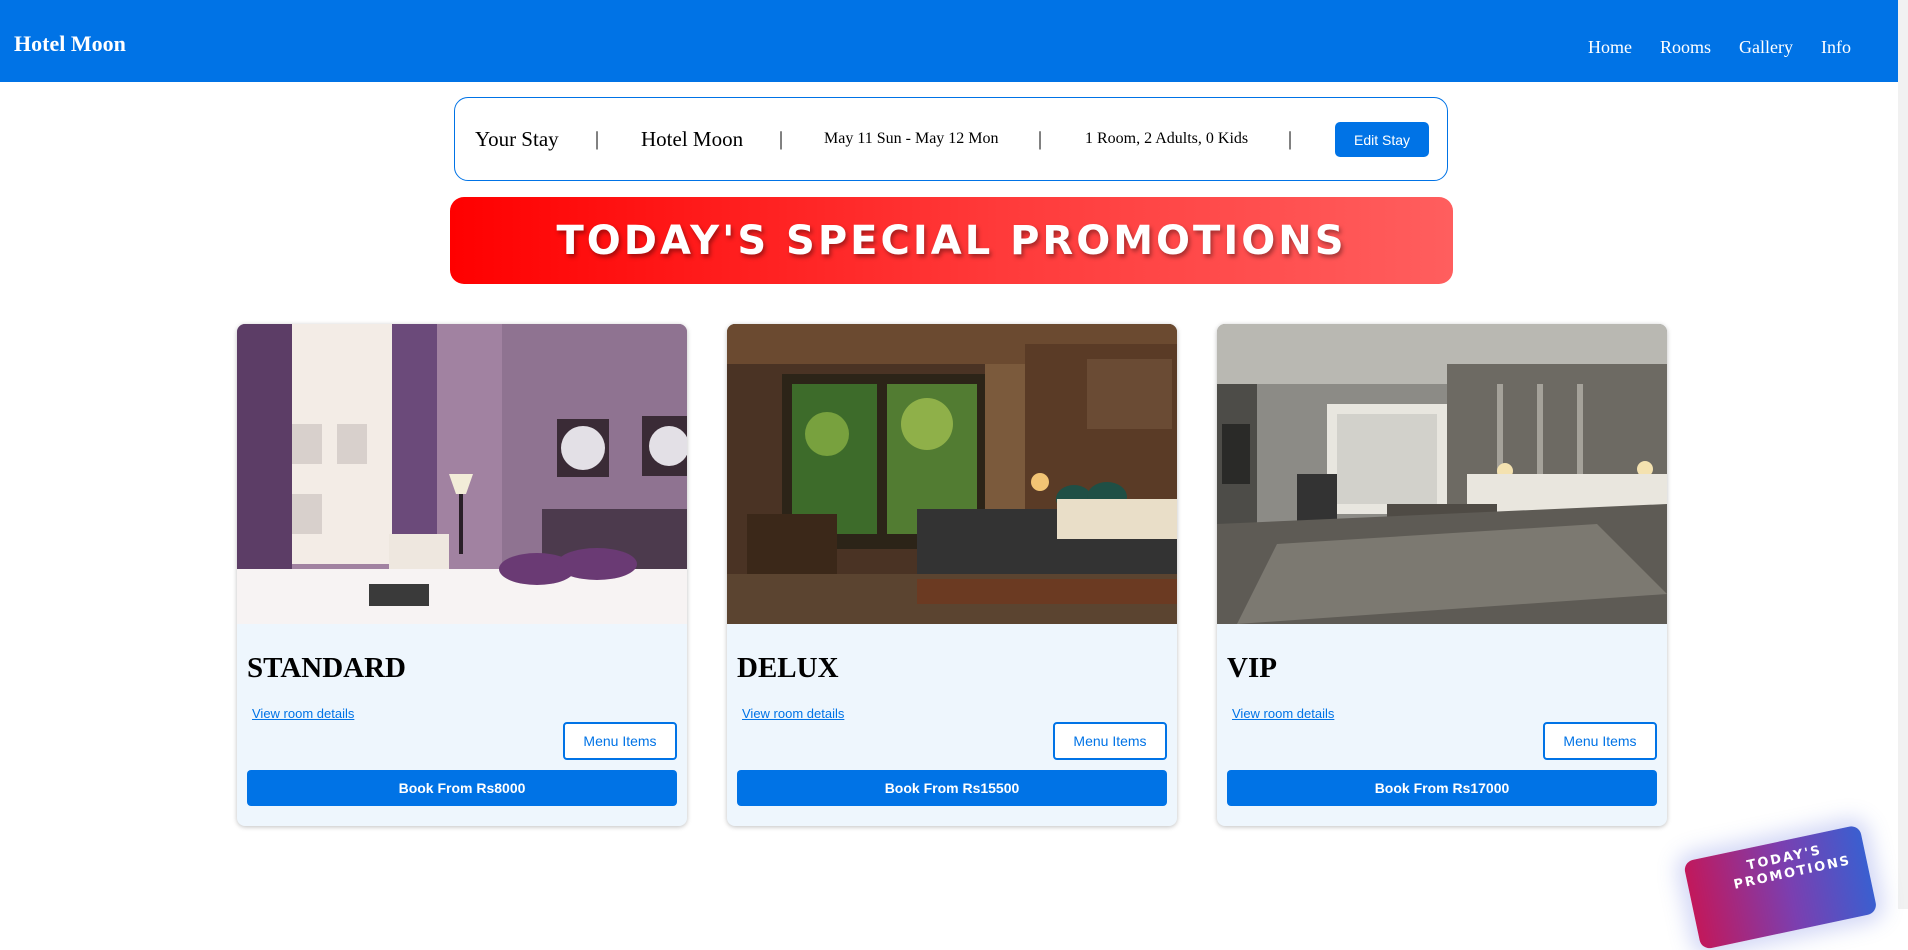 The width and height of the screenshot is (1908, 950). I want to click on stay-title: Your Stay, so click(517, 138).